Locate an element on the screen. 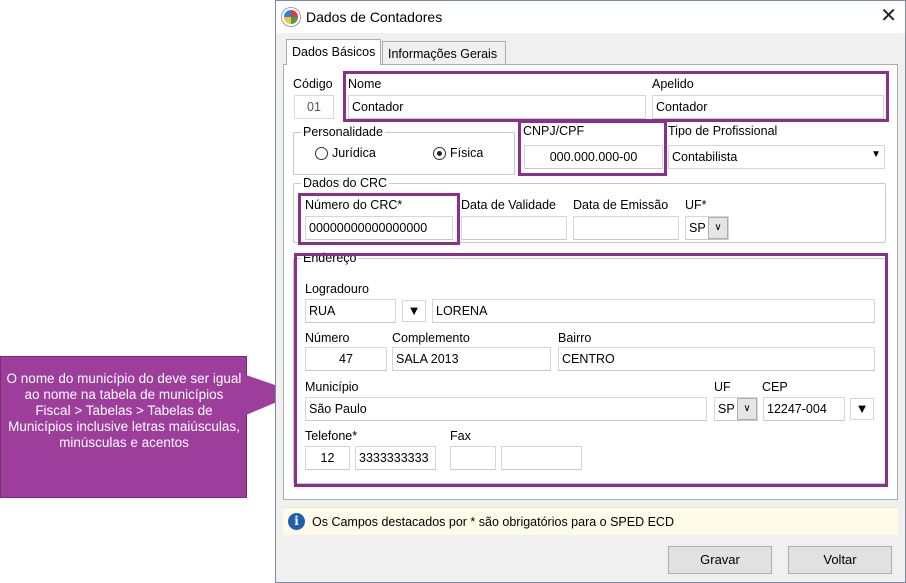  tab-informacoes-gerais: Informações Gerais is located at coordinates (444, 53).